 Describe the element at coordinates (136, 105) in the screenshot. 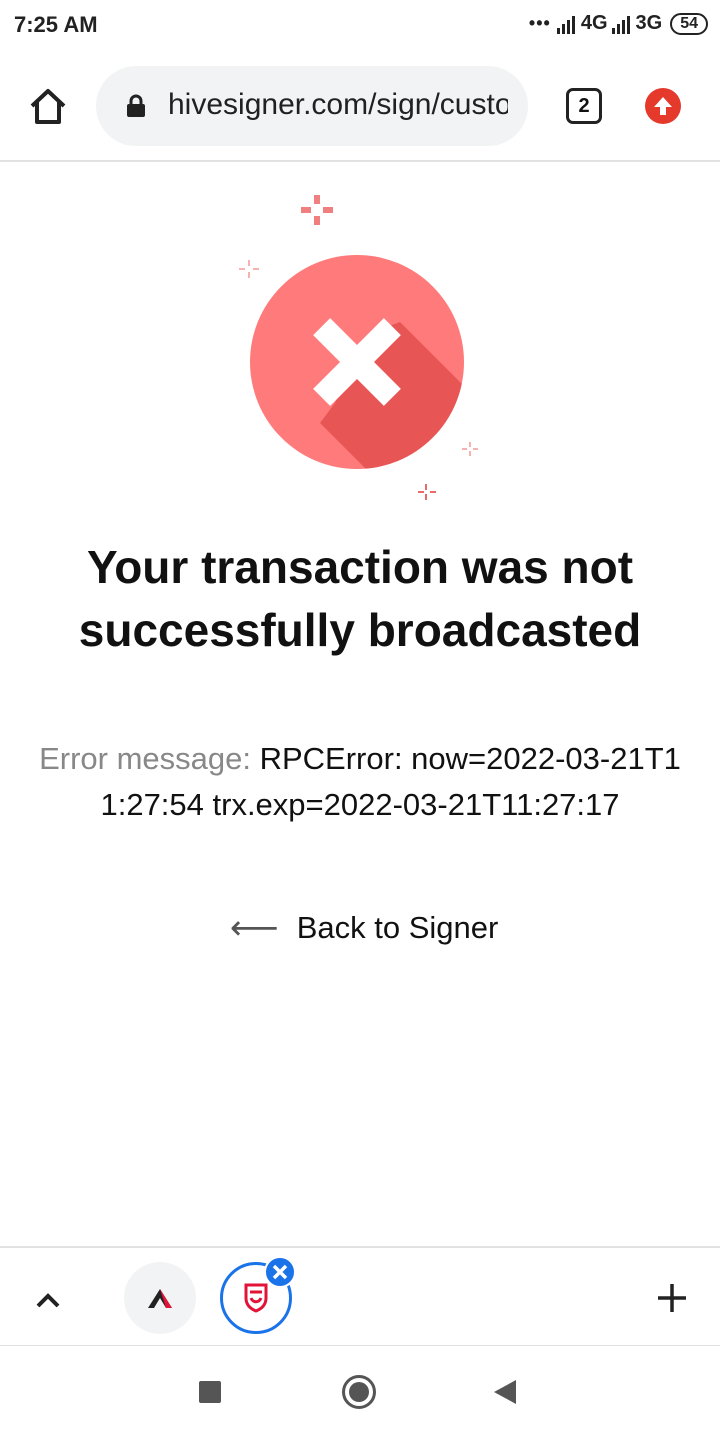

I see `lock-icon` at that location.